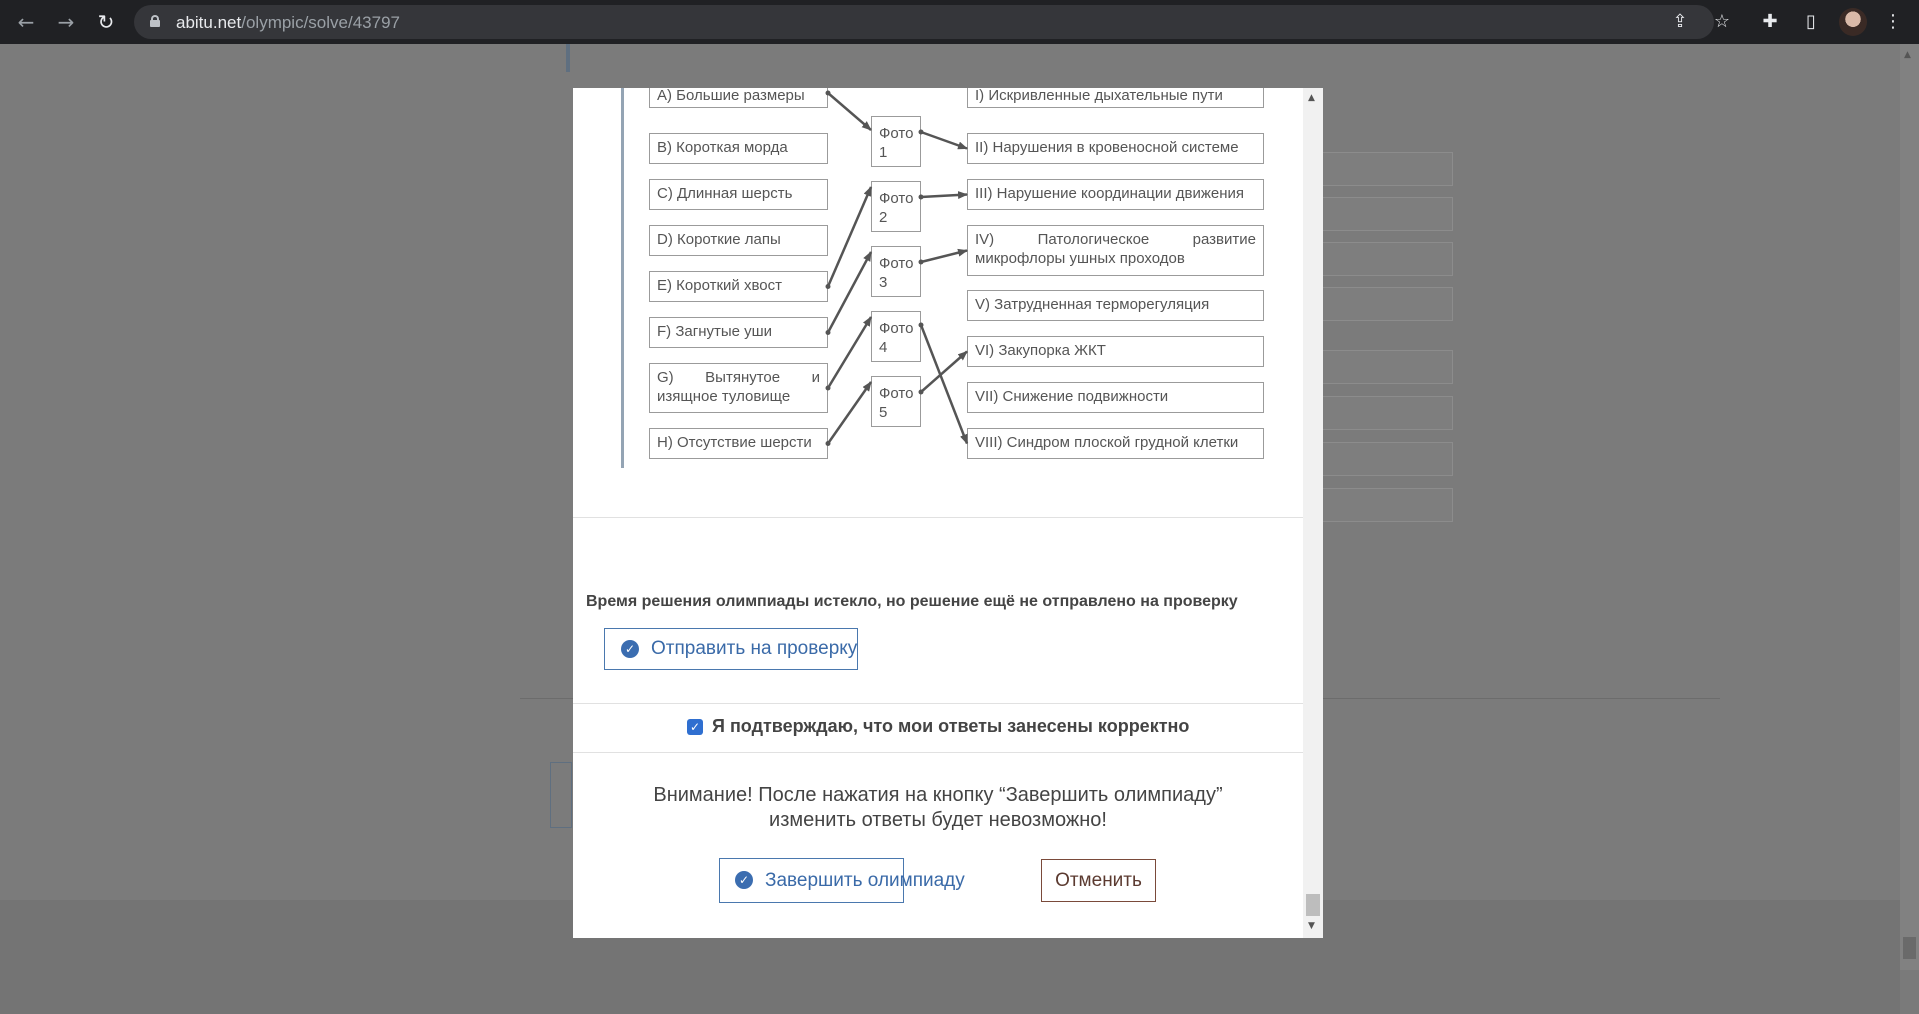 The width and height of the screenshot is (1919, 1014). Describe the element at coordinates (1313, 926) in the screenshot. I see `scroll-down-icon: ▼` at that location.